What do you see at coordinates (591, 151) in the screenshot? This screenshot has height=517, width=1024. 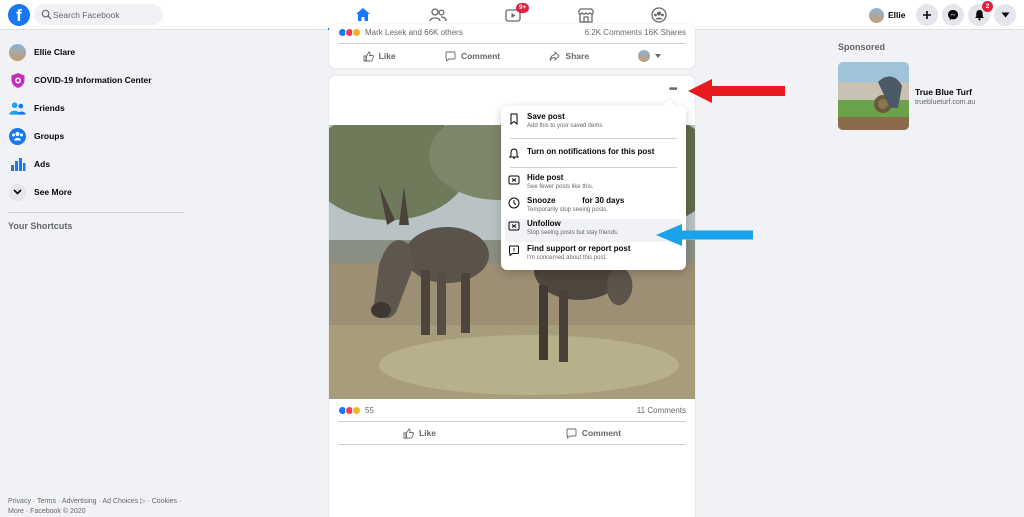 I see `menu-item-title: Turn on notifications for this post` at bounding box center [591, 151].